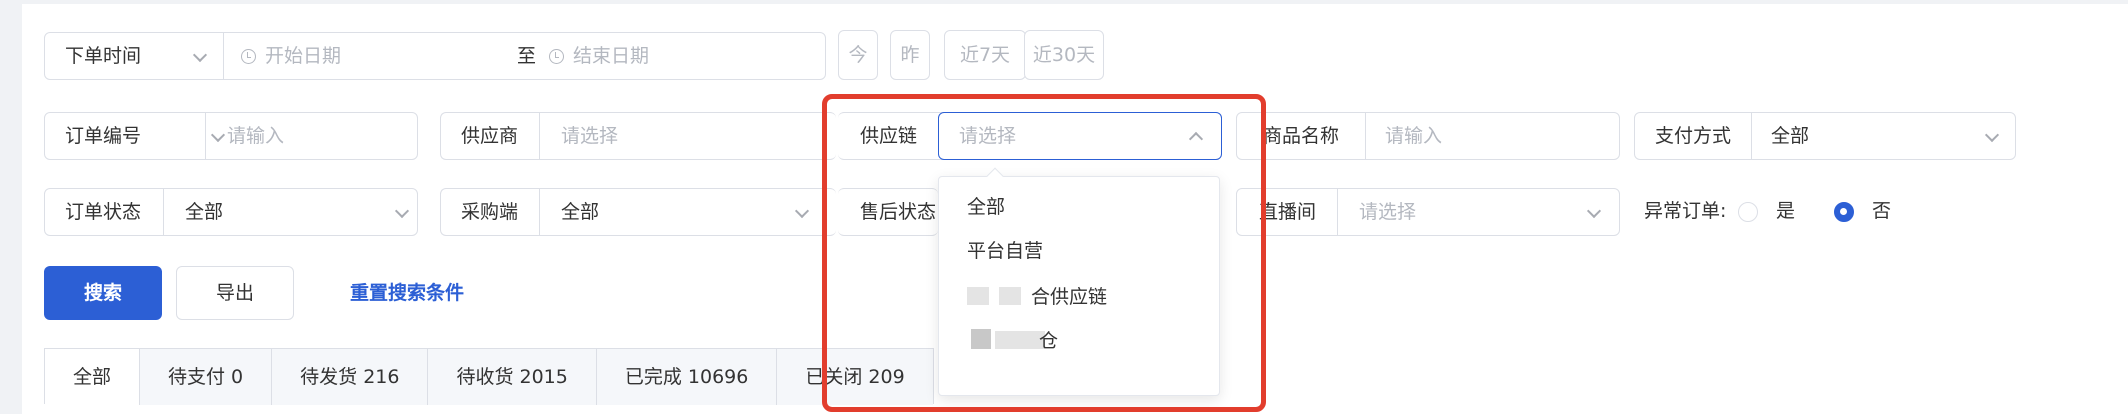 This screenshot has height=414, width=2128. I want to click on abnormal-no-radio, so click(1844, 212).